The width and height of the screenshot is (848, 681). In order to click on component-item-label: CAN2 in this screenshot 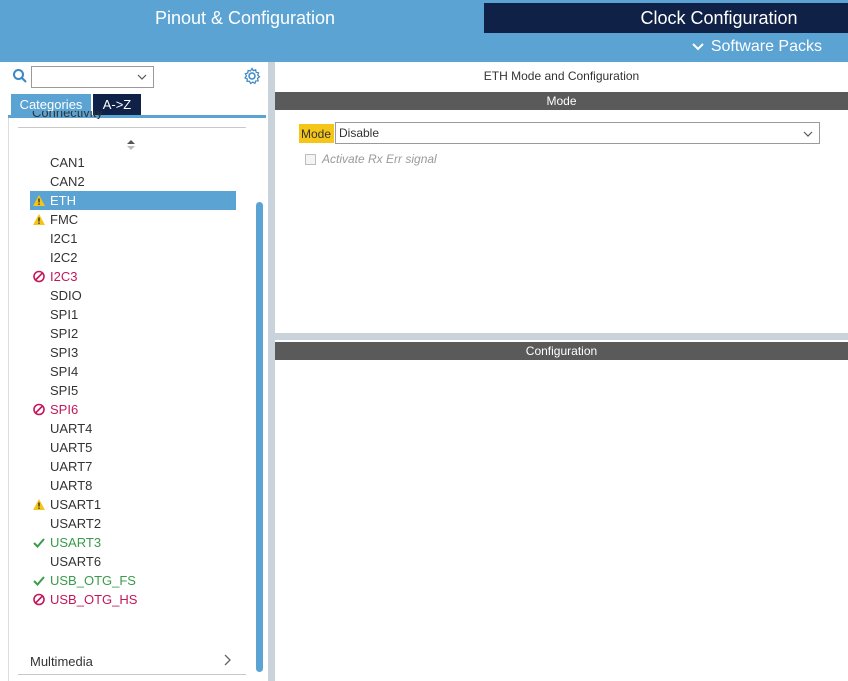, I will do `click(67, 181)`.